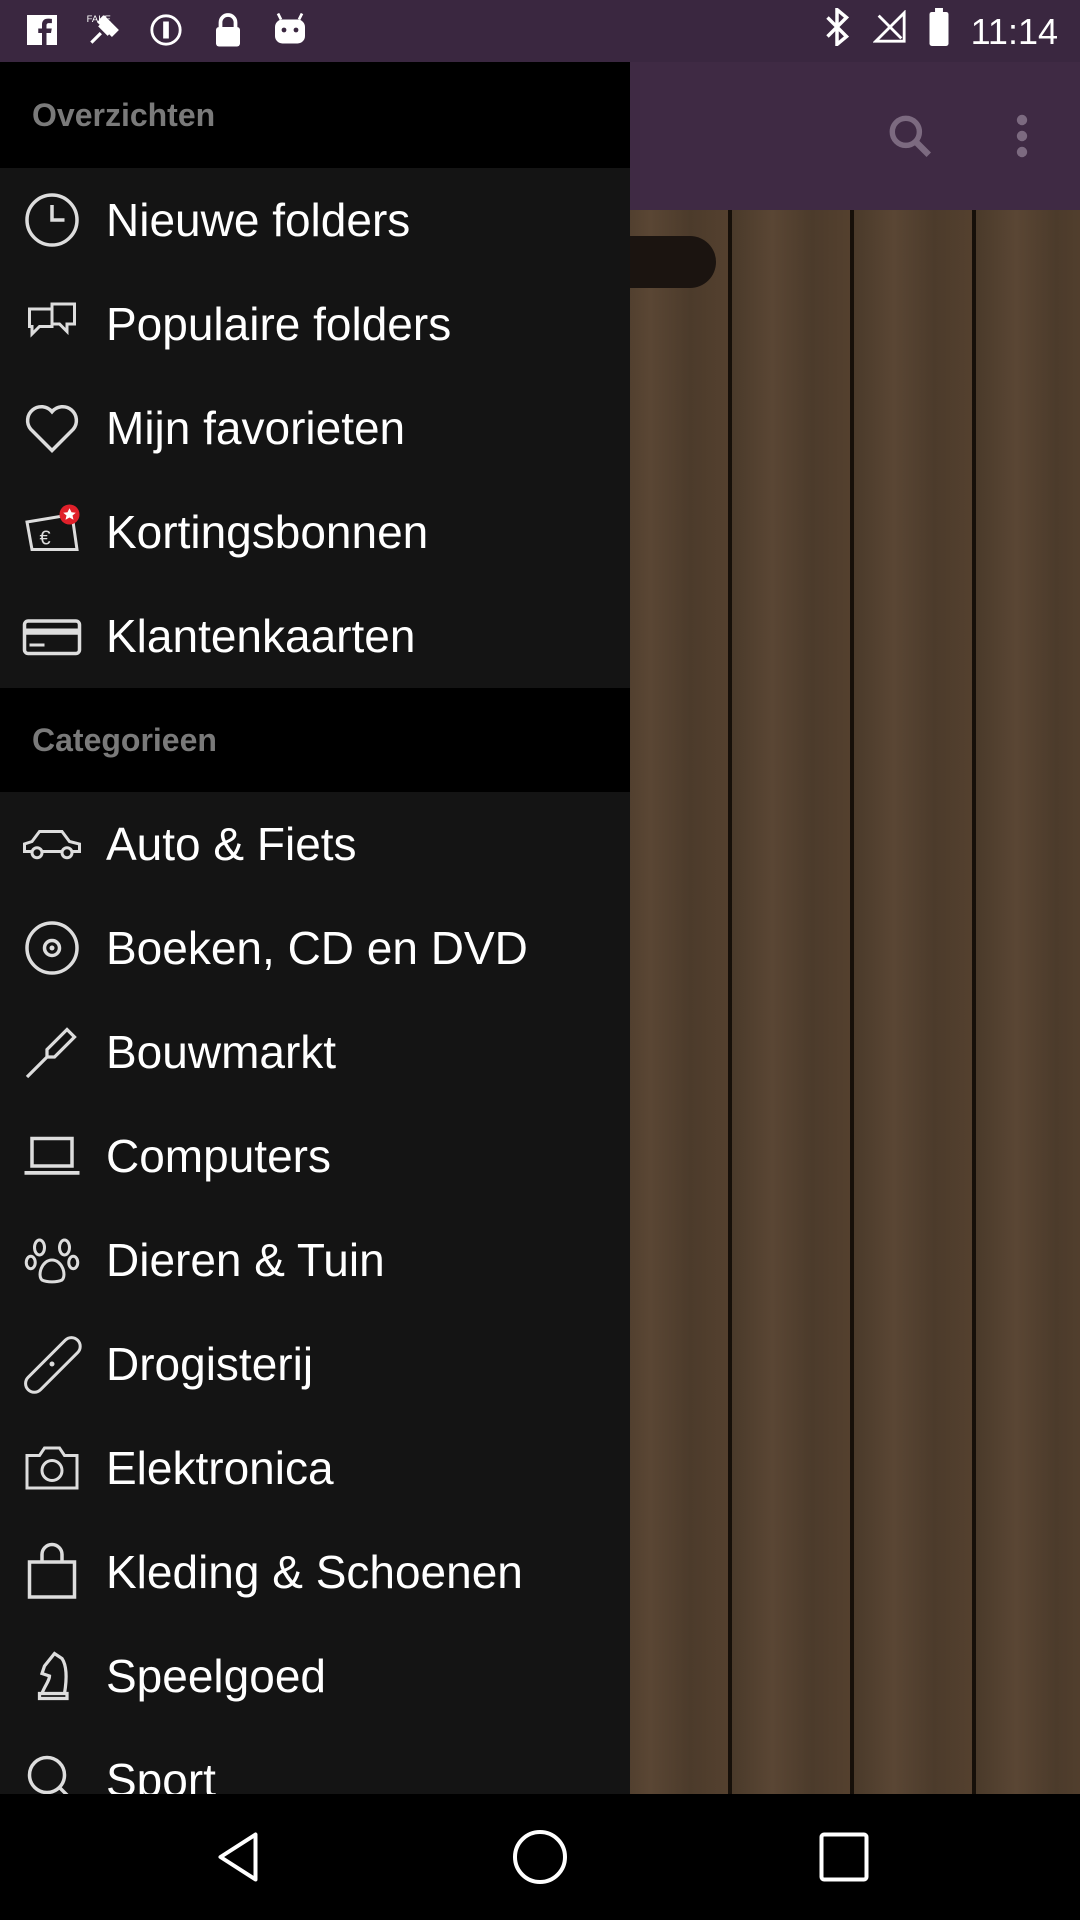  What do you see at coordinates (216, 1676) in the screenshot?
I see `drawer-item-label: Speelgoed` at bounding box center [216, 1676].